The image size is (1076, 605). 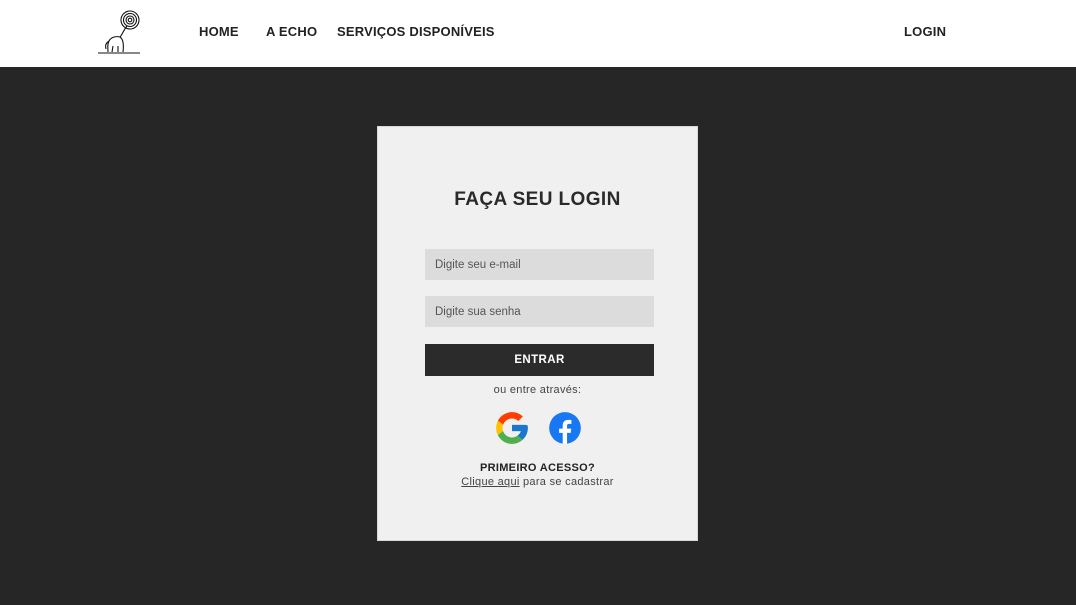 What do you see at coordinates (538, 33) in the screenshot?
I see `top-navbar: HOME A ECHO SERVIÇOS DISPONÍVEIS LOGIN` at bounding box center [538, 33].